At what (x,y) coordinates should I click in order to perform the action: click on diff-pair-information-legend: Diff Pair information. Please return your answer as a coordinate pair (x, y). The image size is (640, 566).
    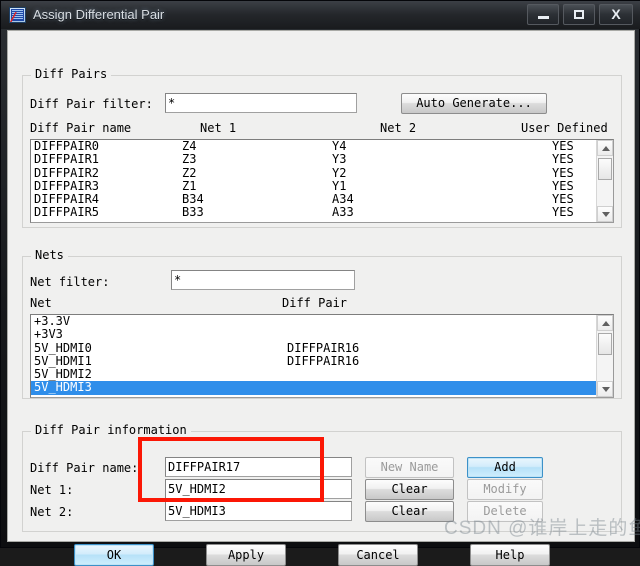
    Looking at the image, I should click on (111, 430).